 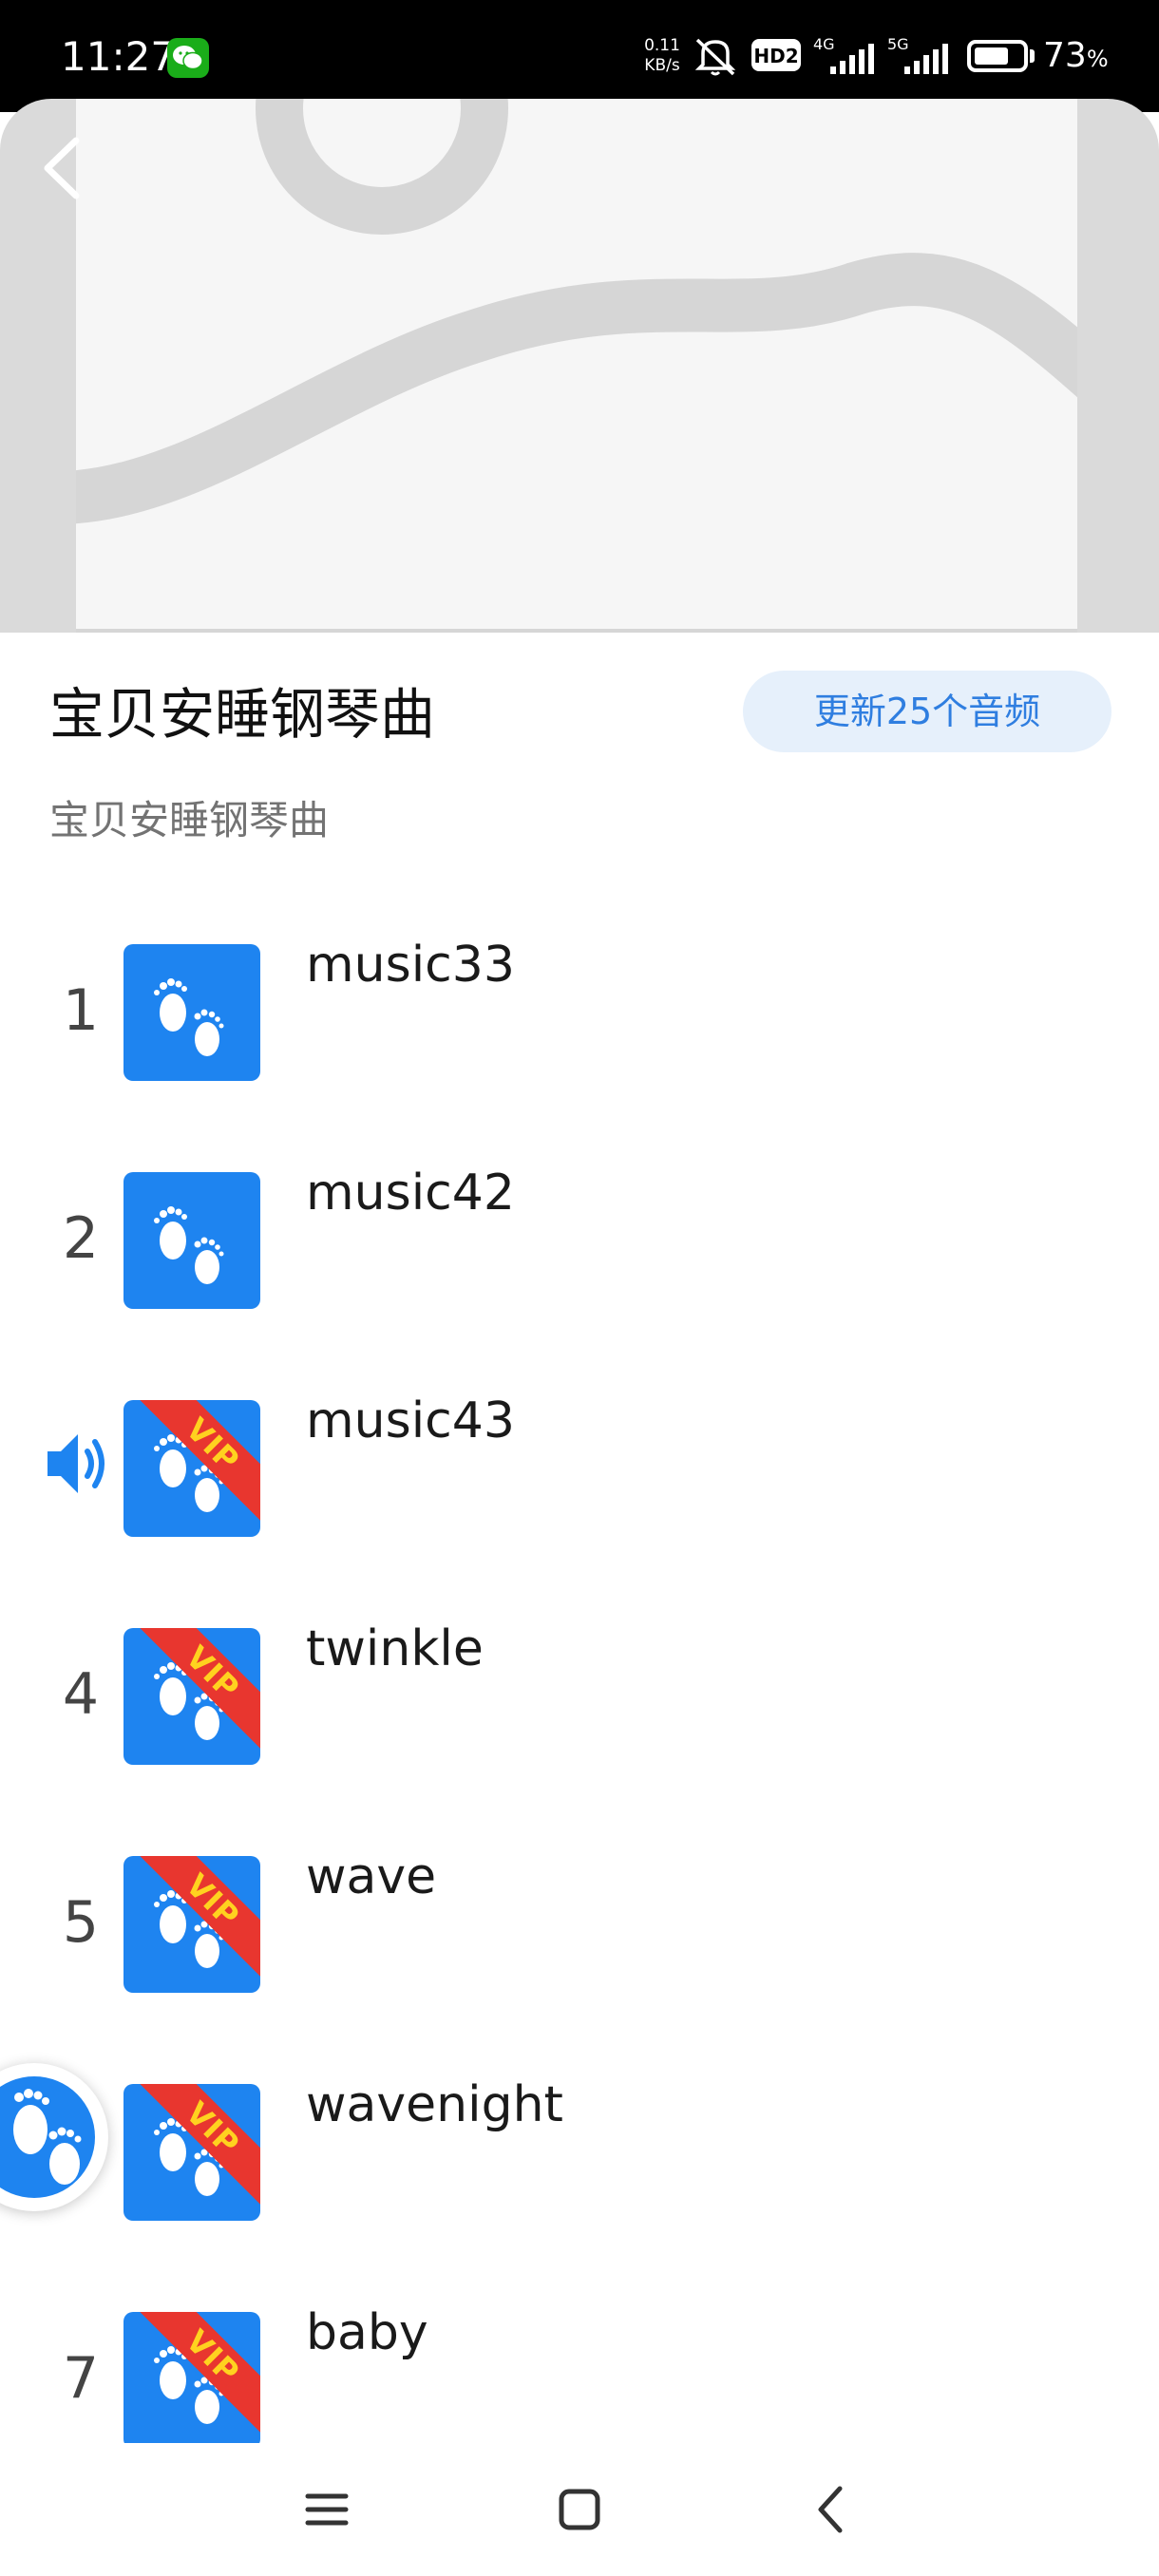 I want to click on track-index: 2, so click(x=81, y=1238).